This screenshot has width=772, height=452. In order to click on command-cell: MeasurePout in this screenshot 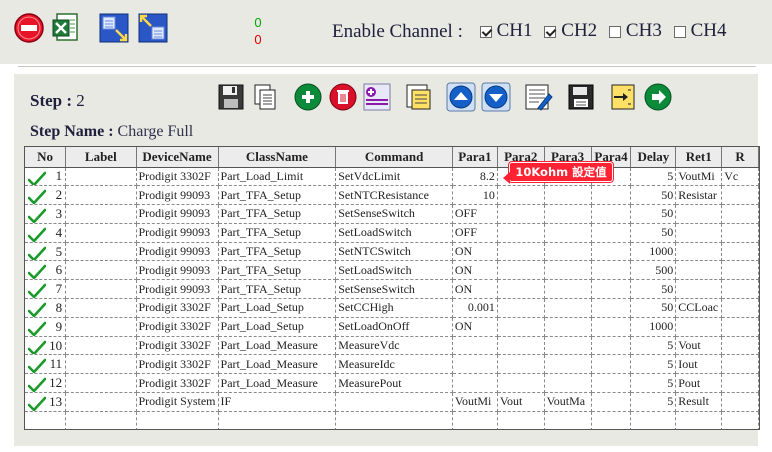, I will do `click(394, 383)`.